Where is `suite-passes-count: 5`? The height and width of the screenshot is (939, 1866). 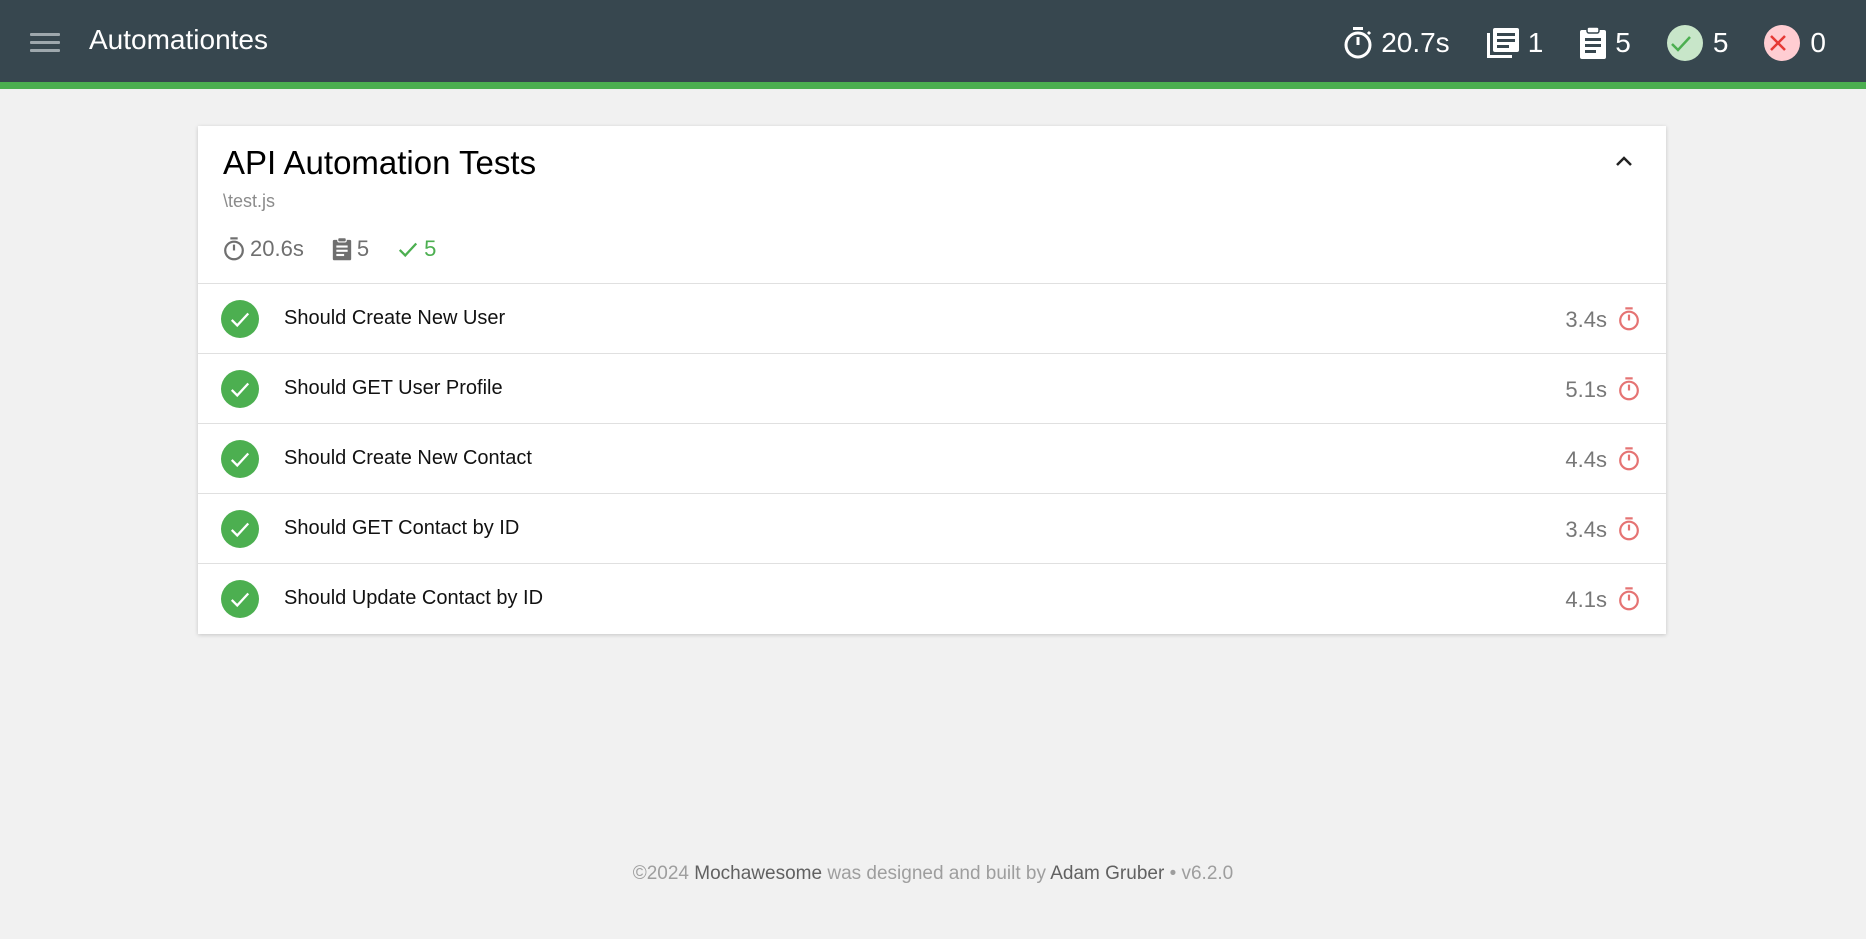 suite-passes-count: 5 is located at coordinates (416, 249).